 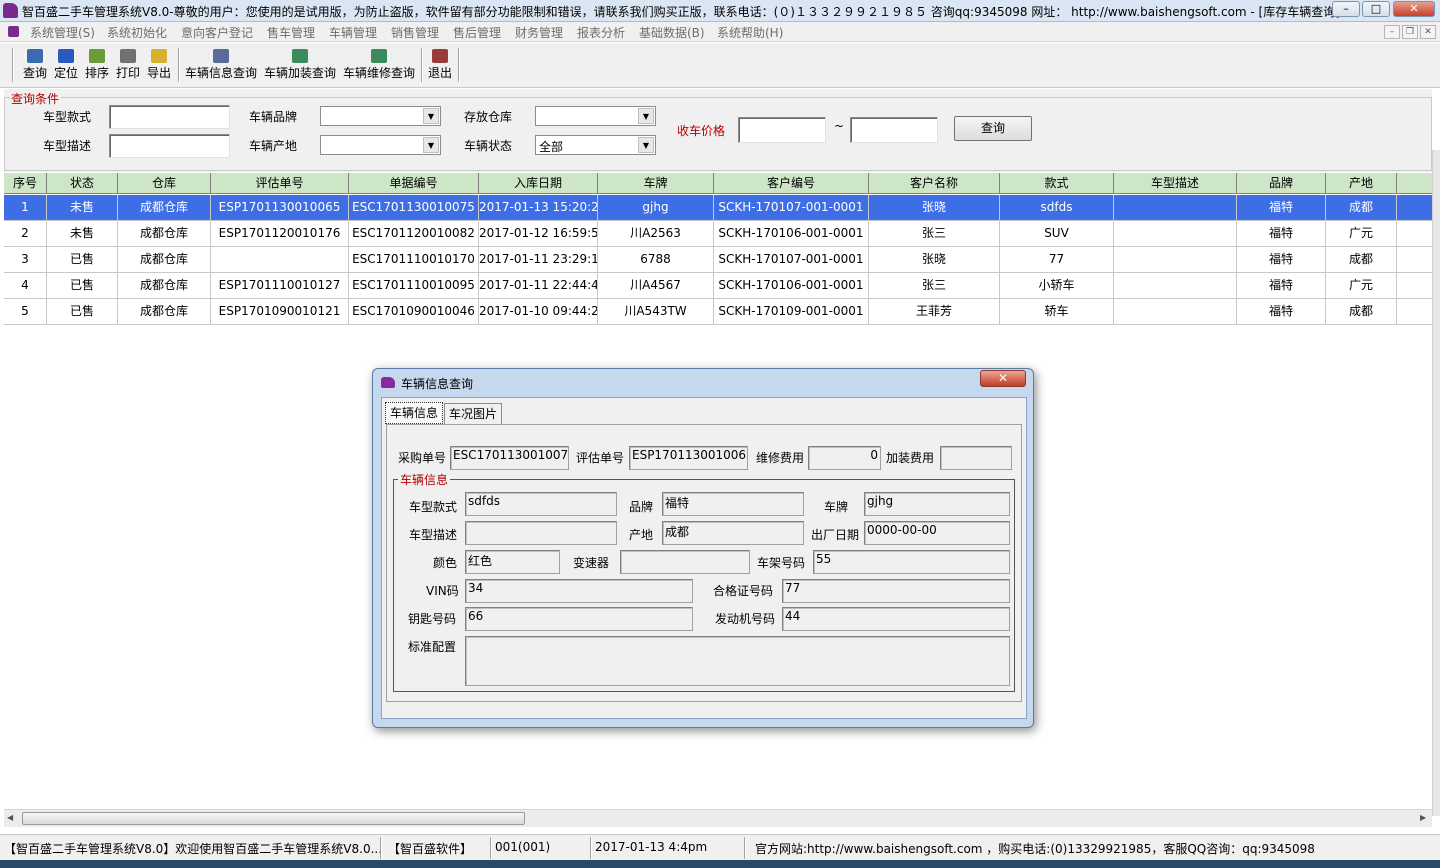 What do you see at coordinates (1428, 32) in the screenshot?
I see `mdi-close-button: ✕` at bounding box center [1428, 32].